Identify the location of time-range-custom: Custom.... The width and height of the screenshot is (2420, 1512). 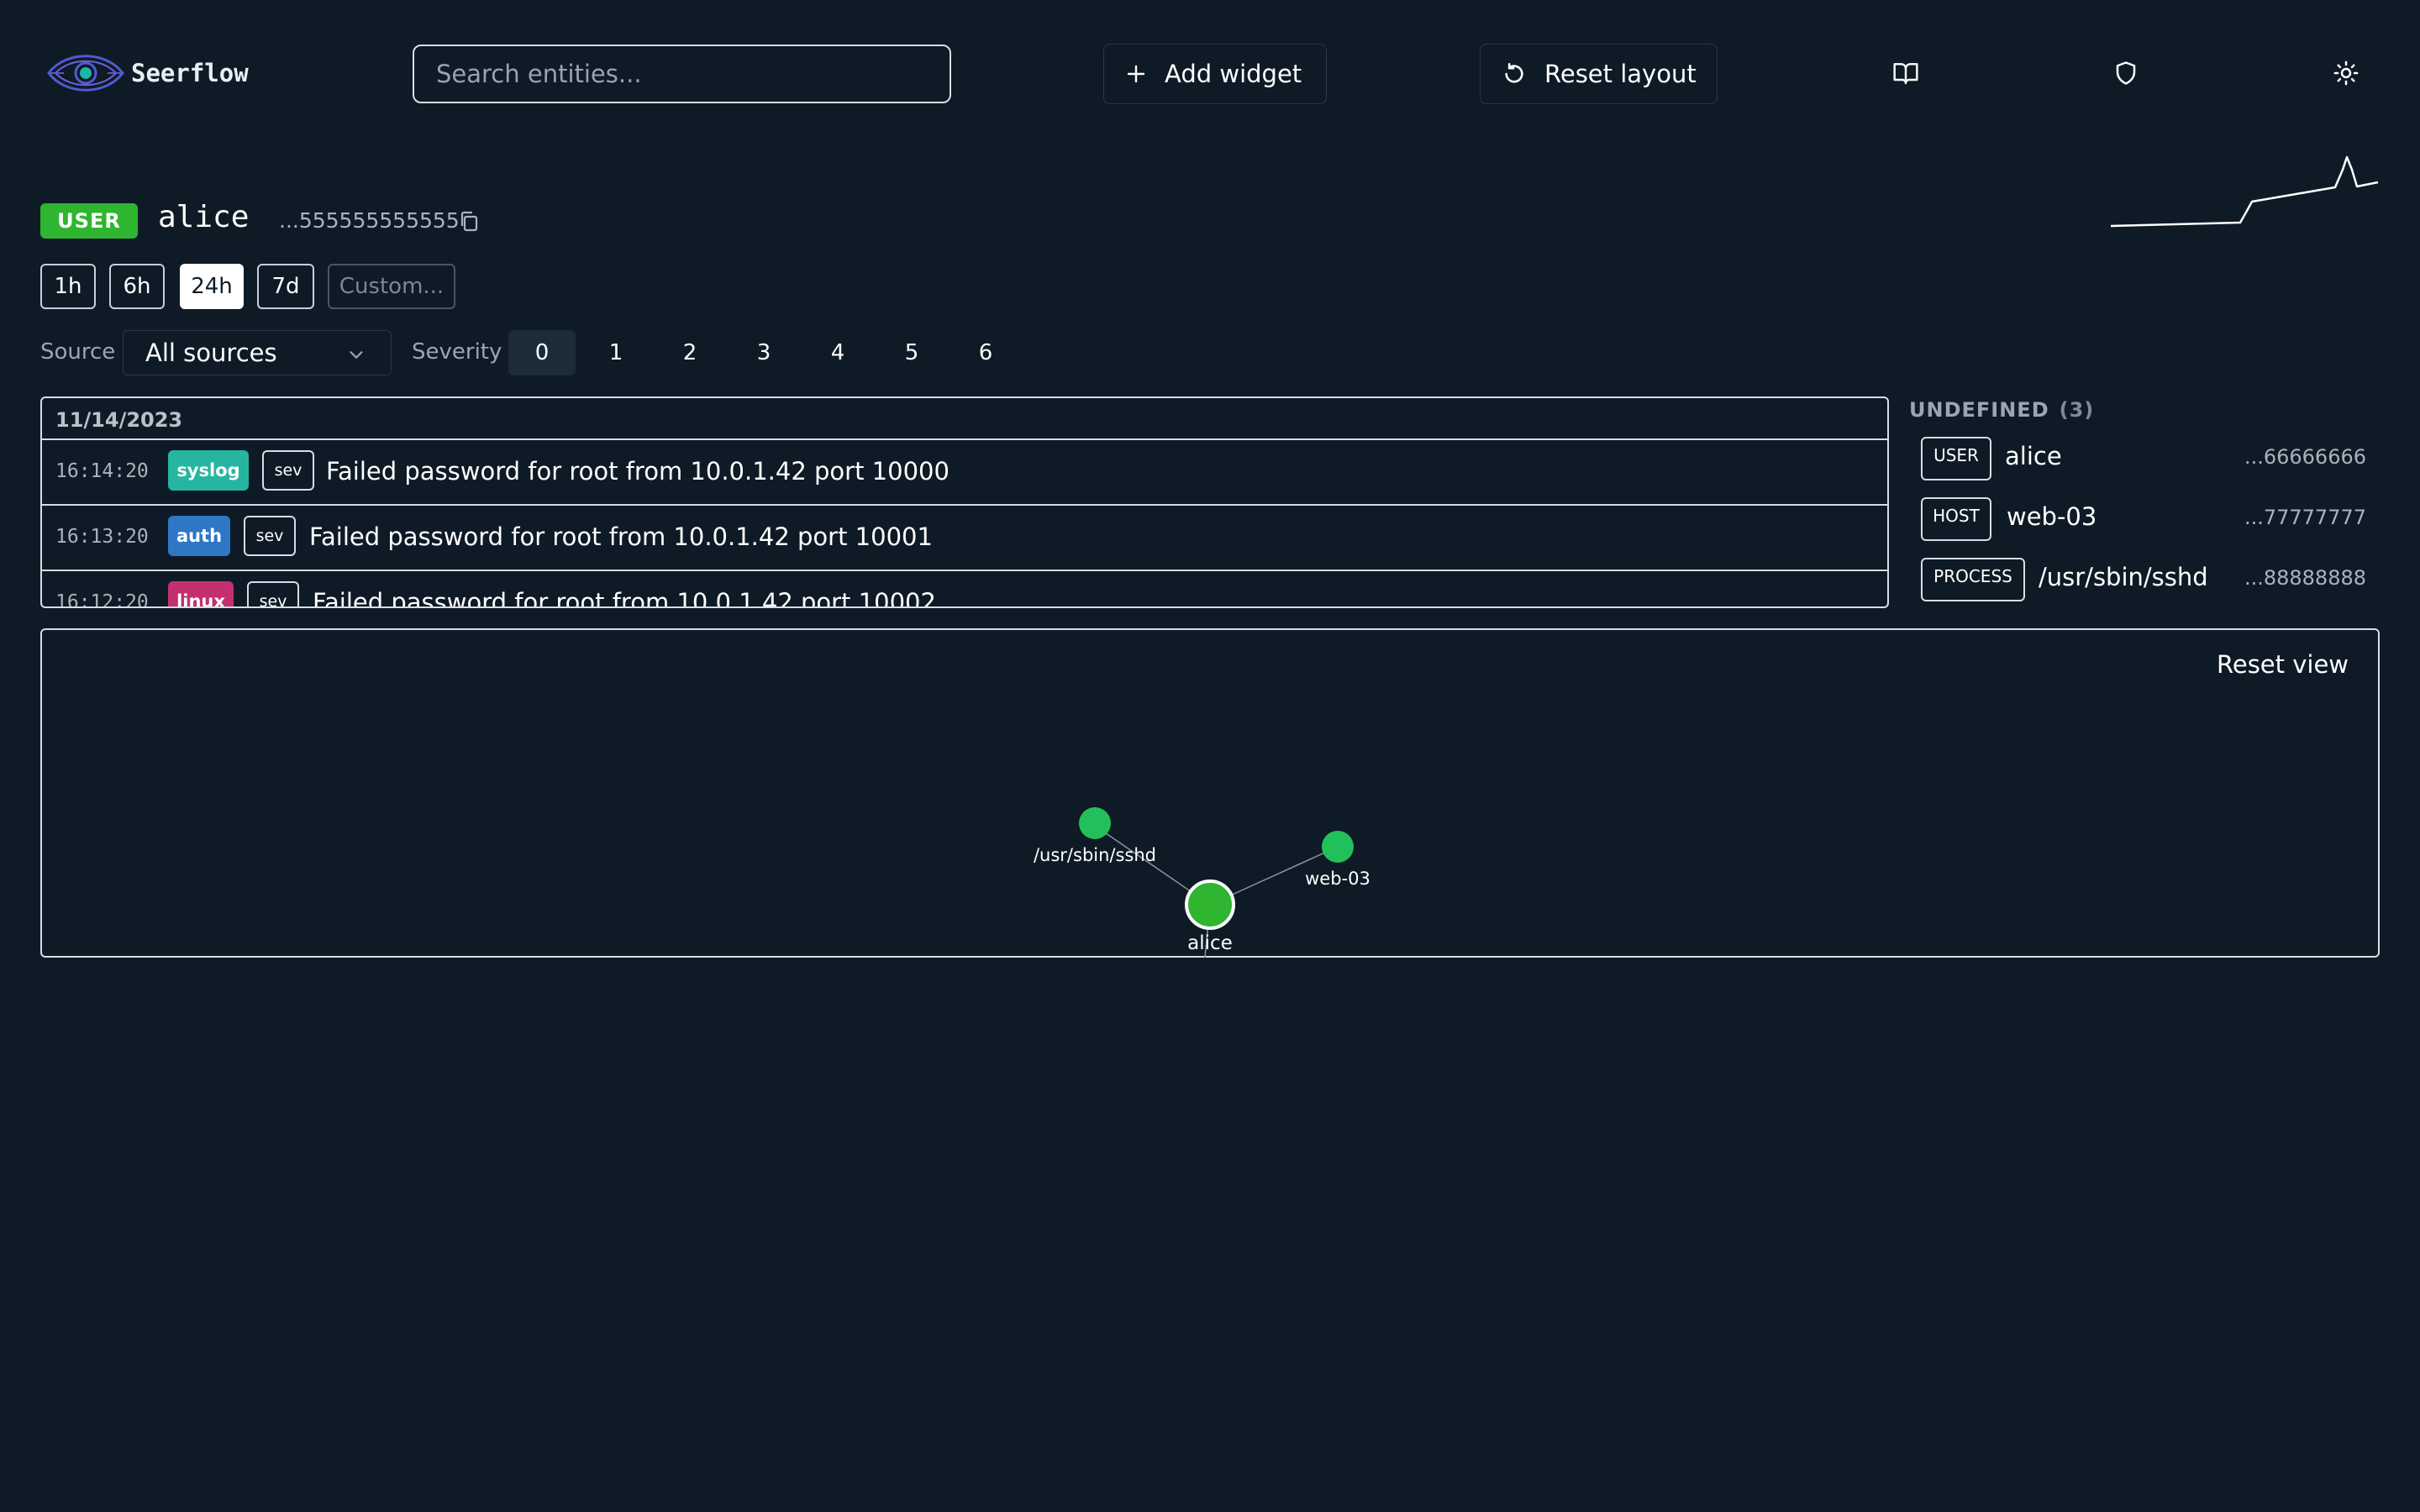
(391, 286).